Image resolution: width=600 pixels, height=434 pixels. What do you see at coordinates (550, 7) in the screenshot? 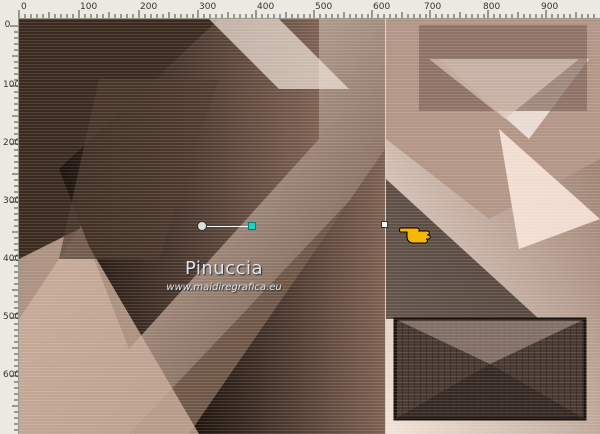
I see `h-tick-900: 900` at bounding box center [550, 7].